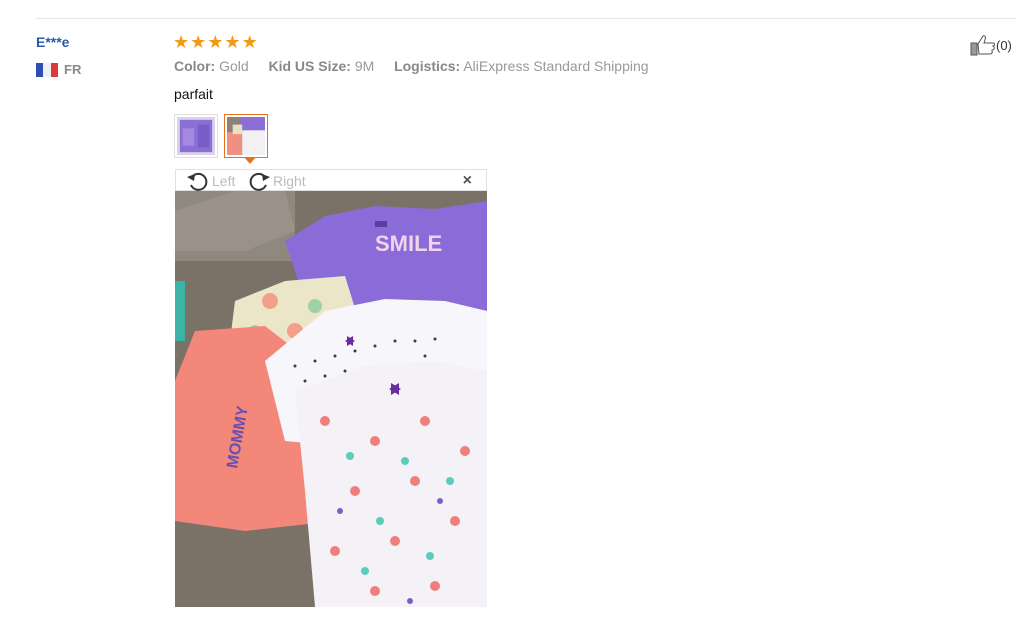 This screenshot has height=619, width=1026. What do you see at coordinates (525, 18) in the screenshot?
I see `section-divider` at bounding box center [525, 18].